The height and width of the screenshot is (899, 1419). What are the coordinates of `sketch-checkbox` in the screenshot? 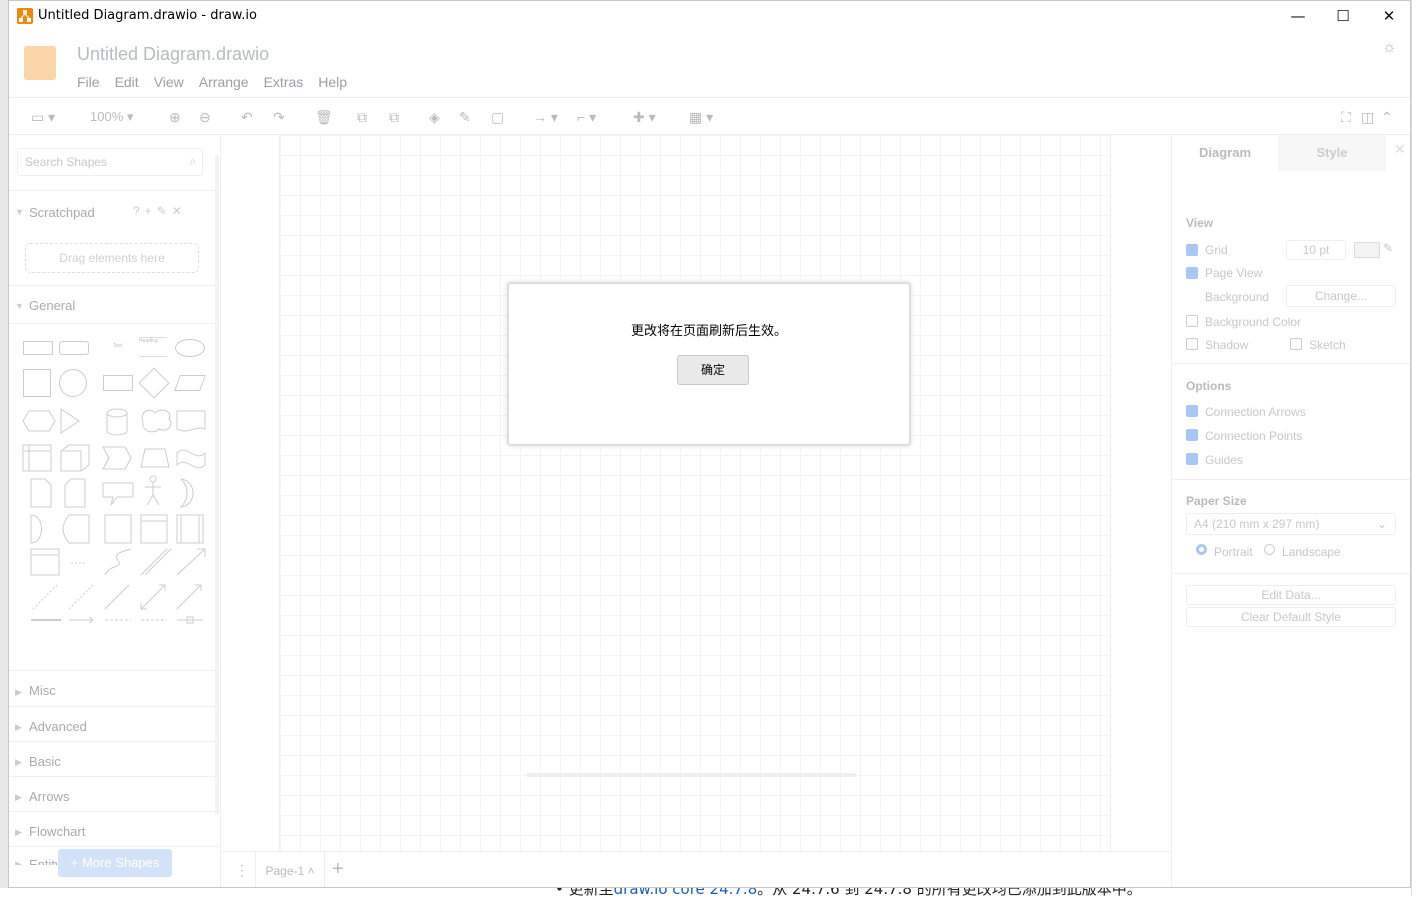 It's located at (1296, 344).